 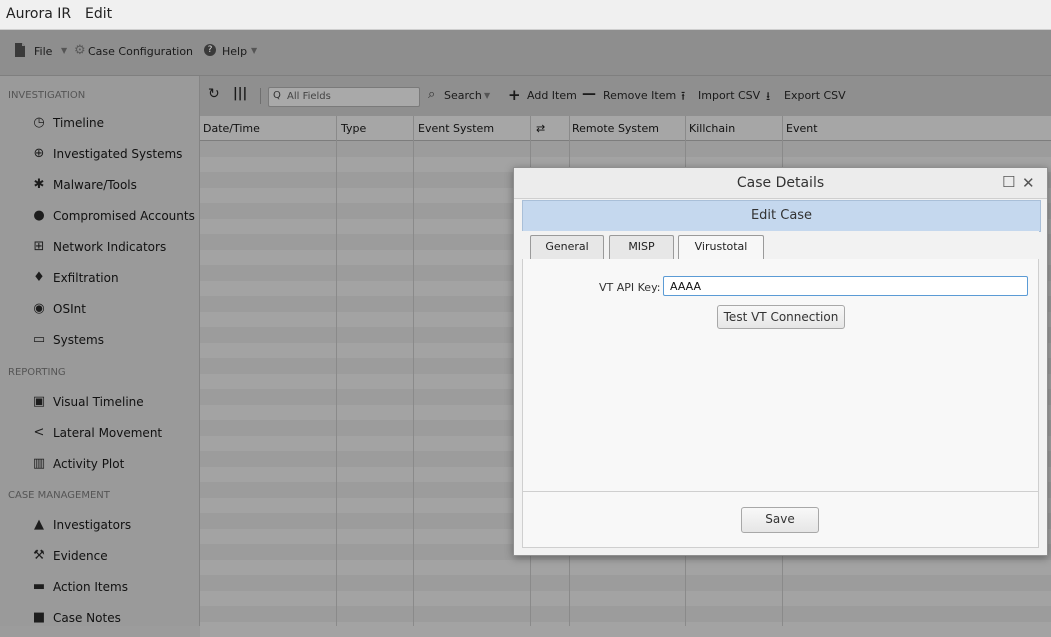 What do you see at coordinates (39, 308) in the screenshot?
I see `globe-icon: ◉` at bounding box center [39, 308].